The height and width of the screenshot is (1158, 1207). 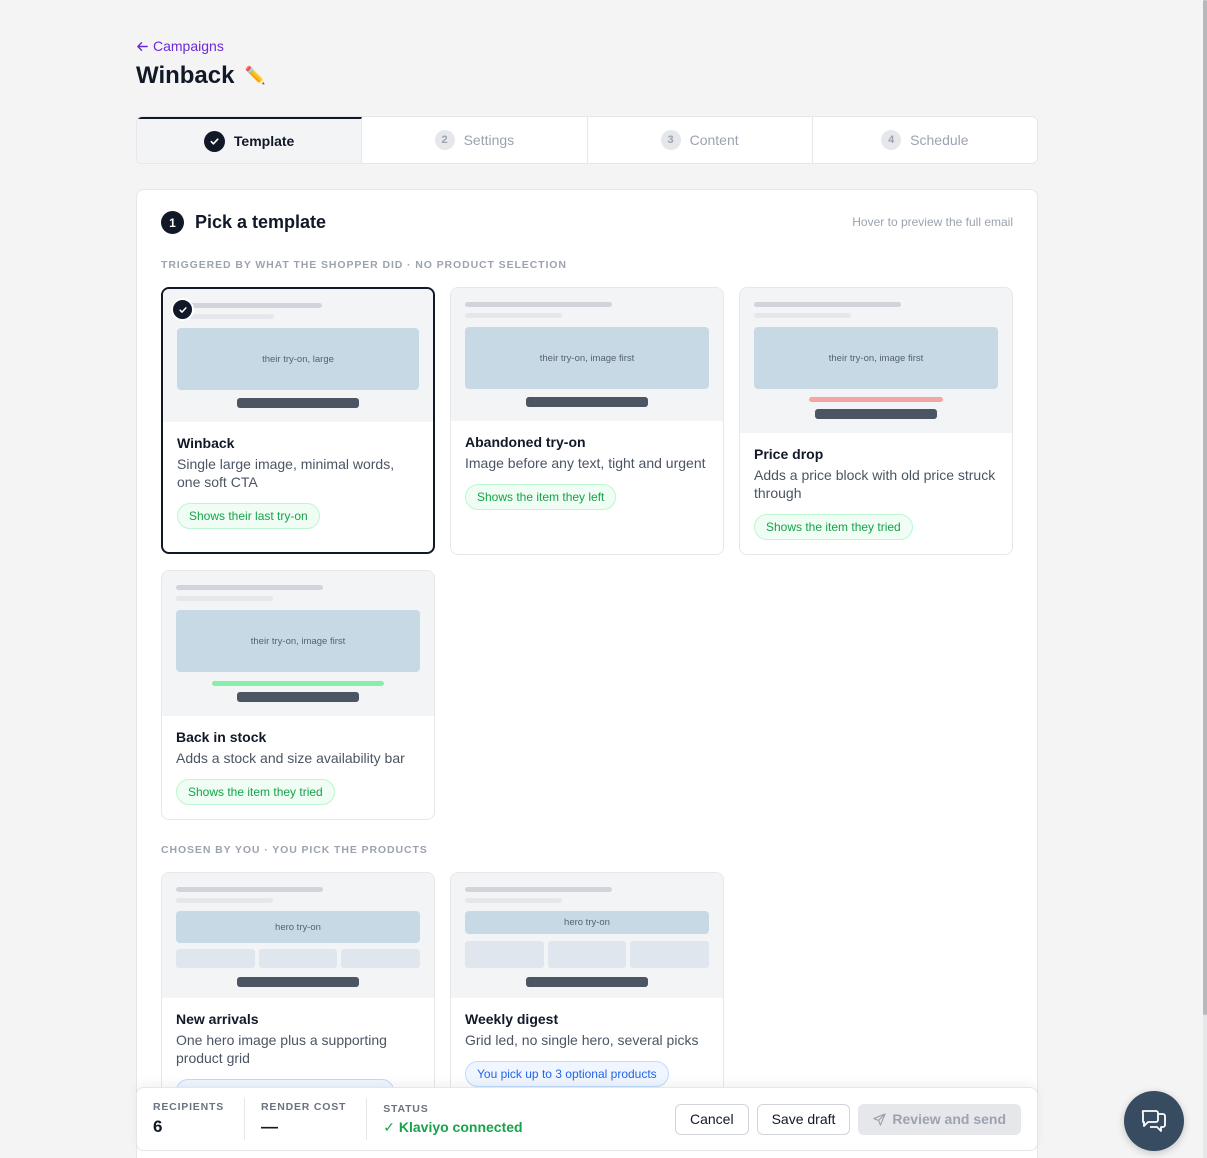 I want to click on campaign-stepper: Template 2 Settings 3 Content 4 Schedule, so click(x=587, y=140).